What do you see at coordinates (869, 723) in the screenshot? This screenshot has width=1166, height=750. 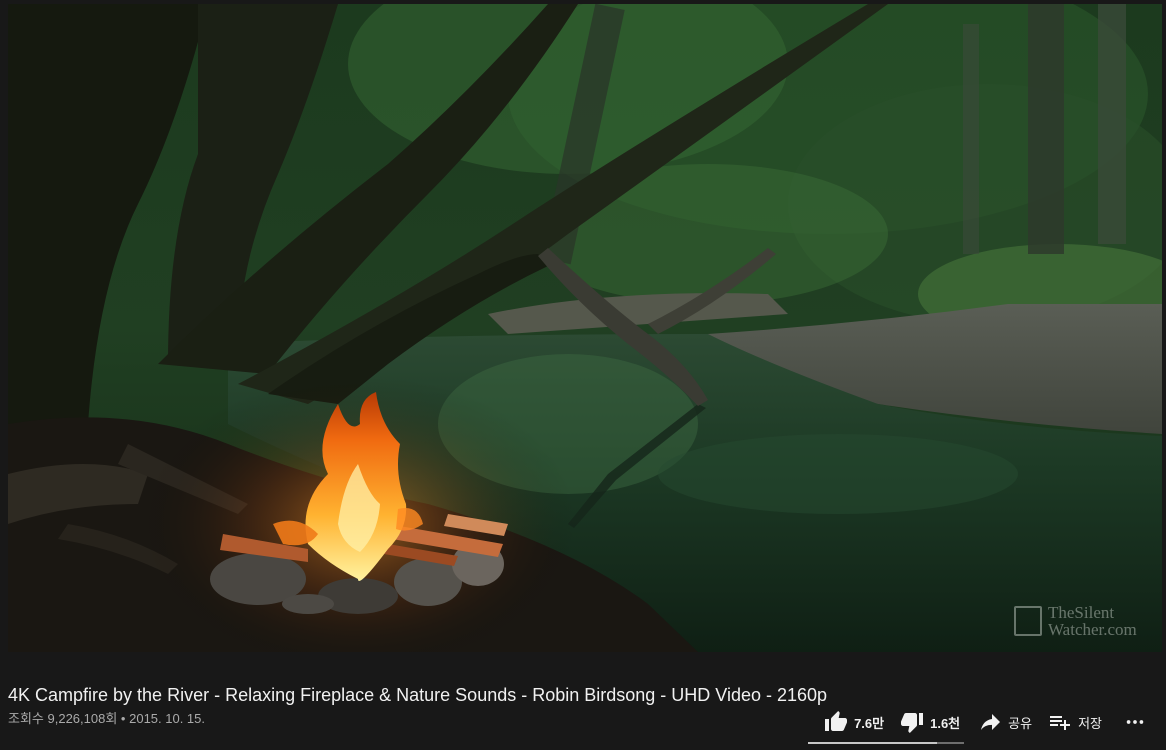 I see `like-count: 7.6만` at bounding box center [869, 723].